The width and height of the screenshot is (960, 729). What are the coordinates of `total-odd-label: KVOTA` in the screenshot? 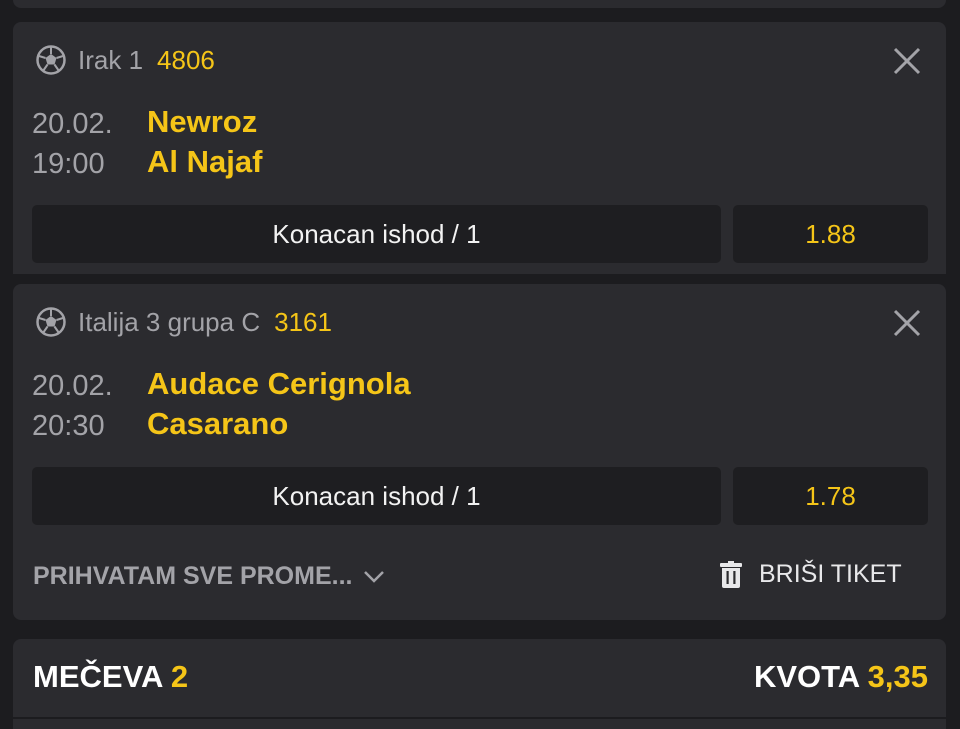 It's located at (806, 676).